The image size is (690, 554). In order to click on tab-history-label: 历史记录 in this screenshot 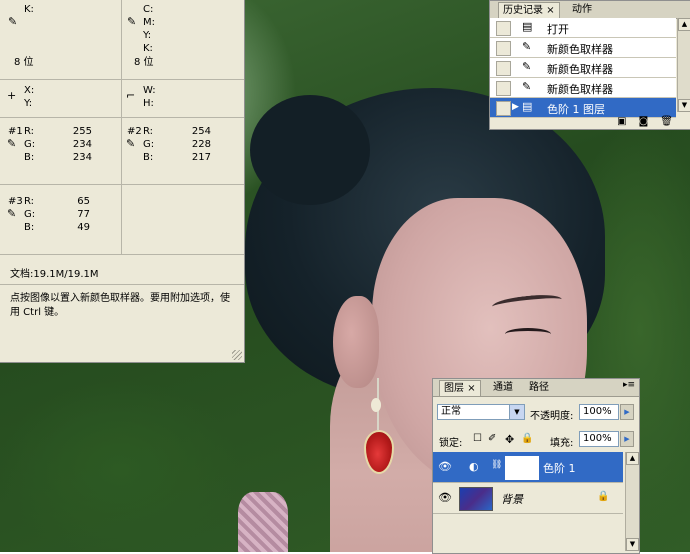, I will do `click(523, 10)`.